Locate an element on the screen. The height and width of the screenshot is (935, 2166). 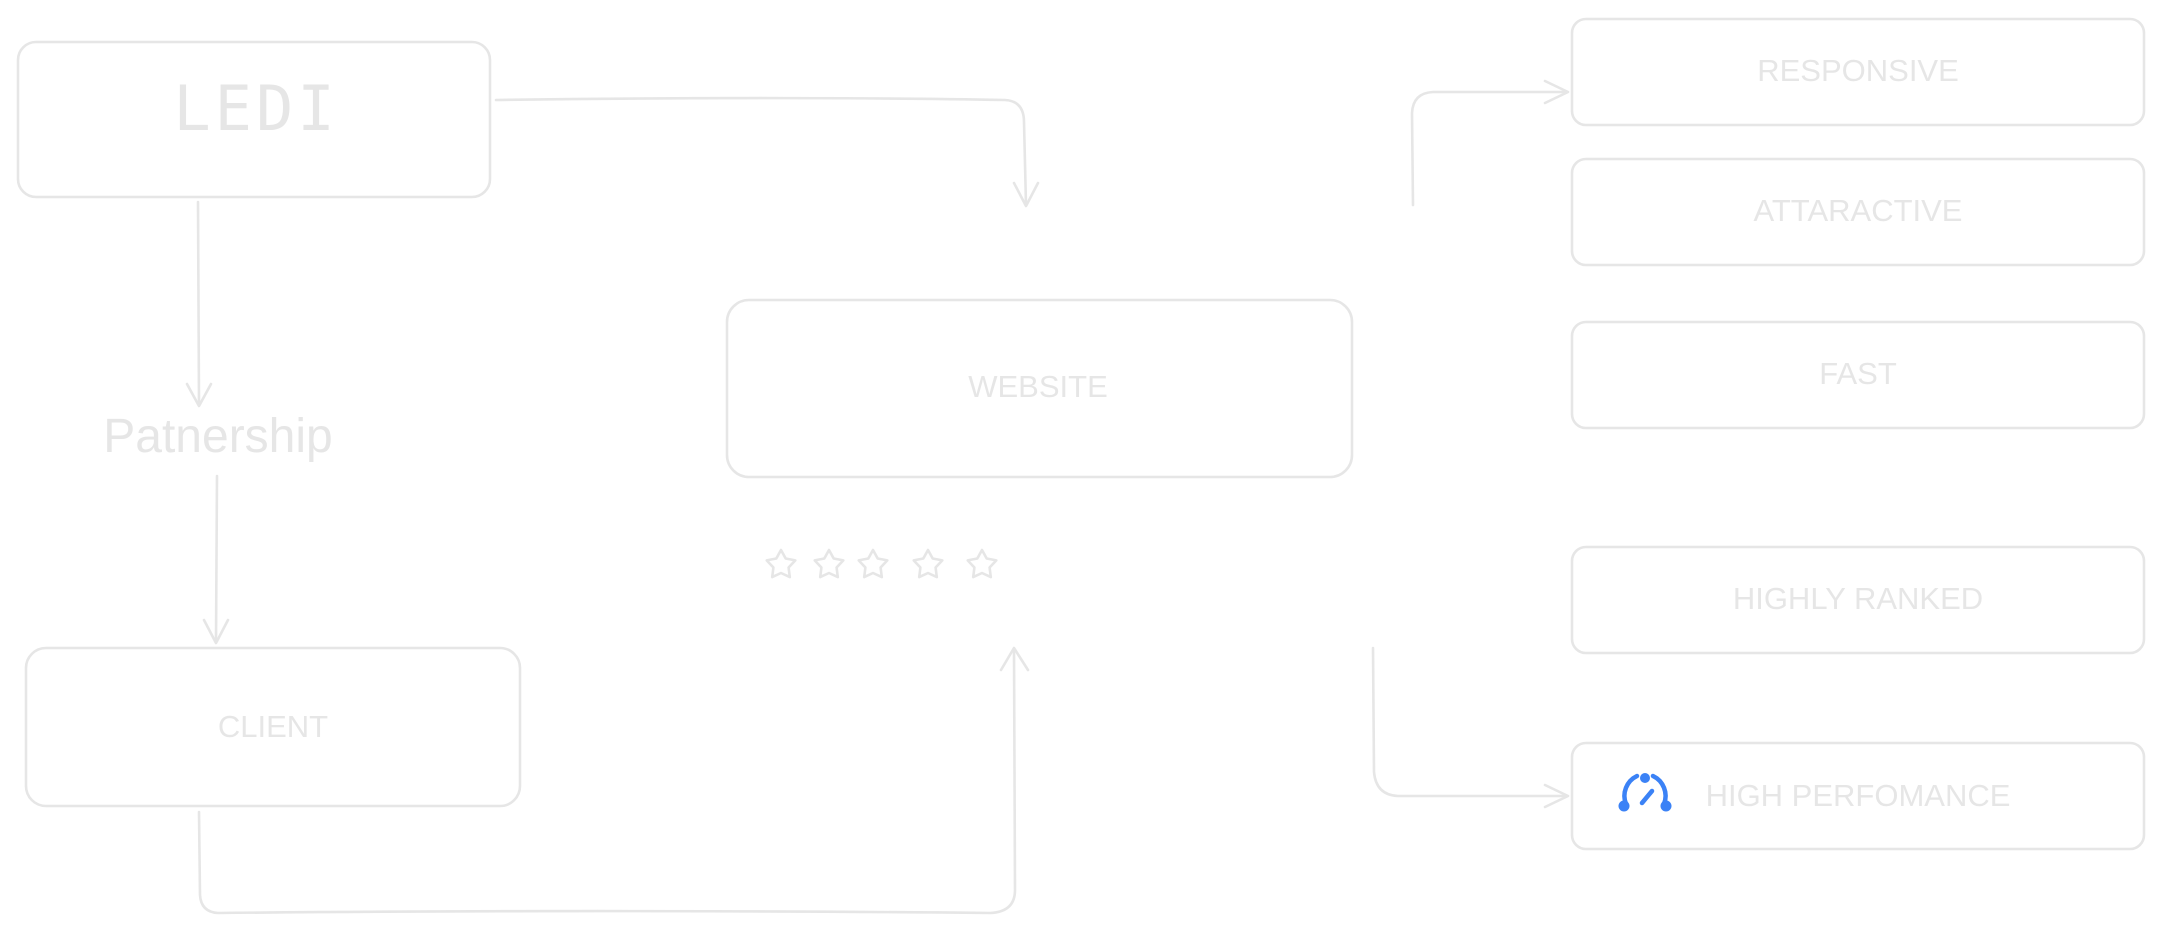
ledi-label: LEDI is located at coordinates (255, 108).